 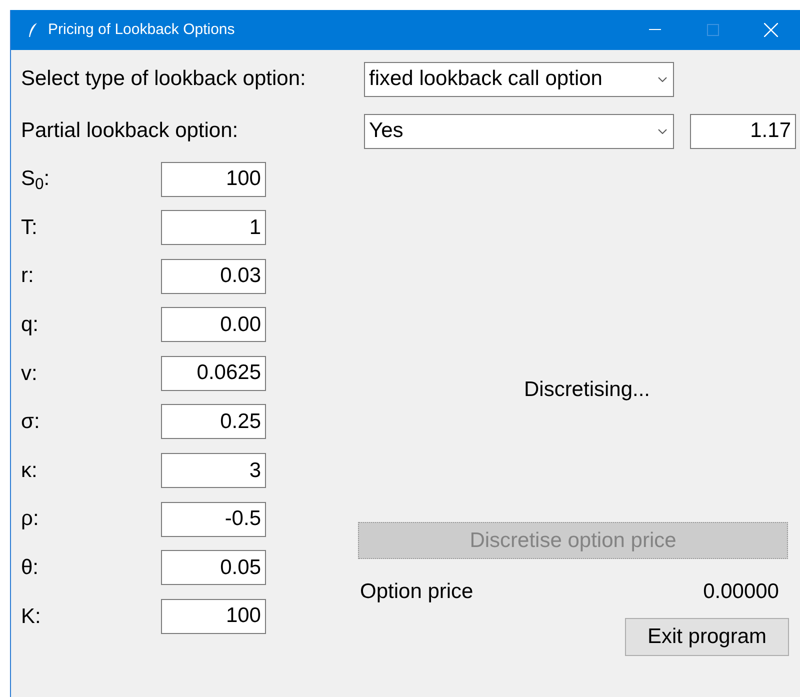 I want to click on parameter-field: 1, so click(x=213, y=228).